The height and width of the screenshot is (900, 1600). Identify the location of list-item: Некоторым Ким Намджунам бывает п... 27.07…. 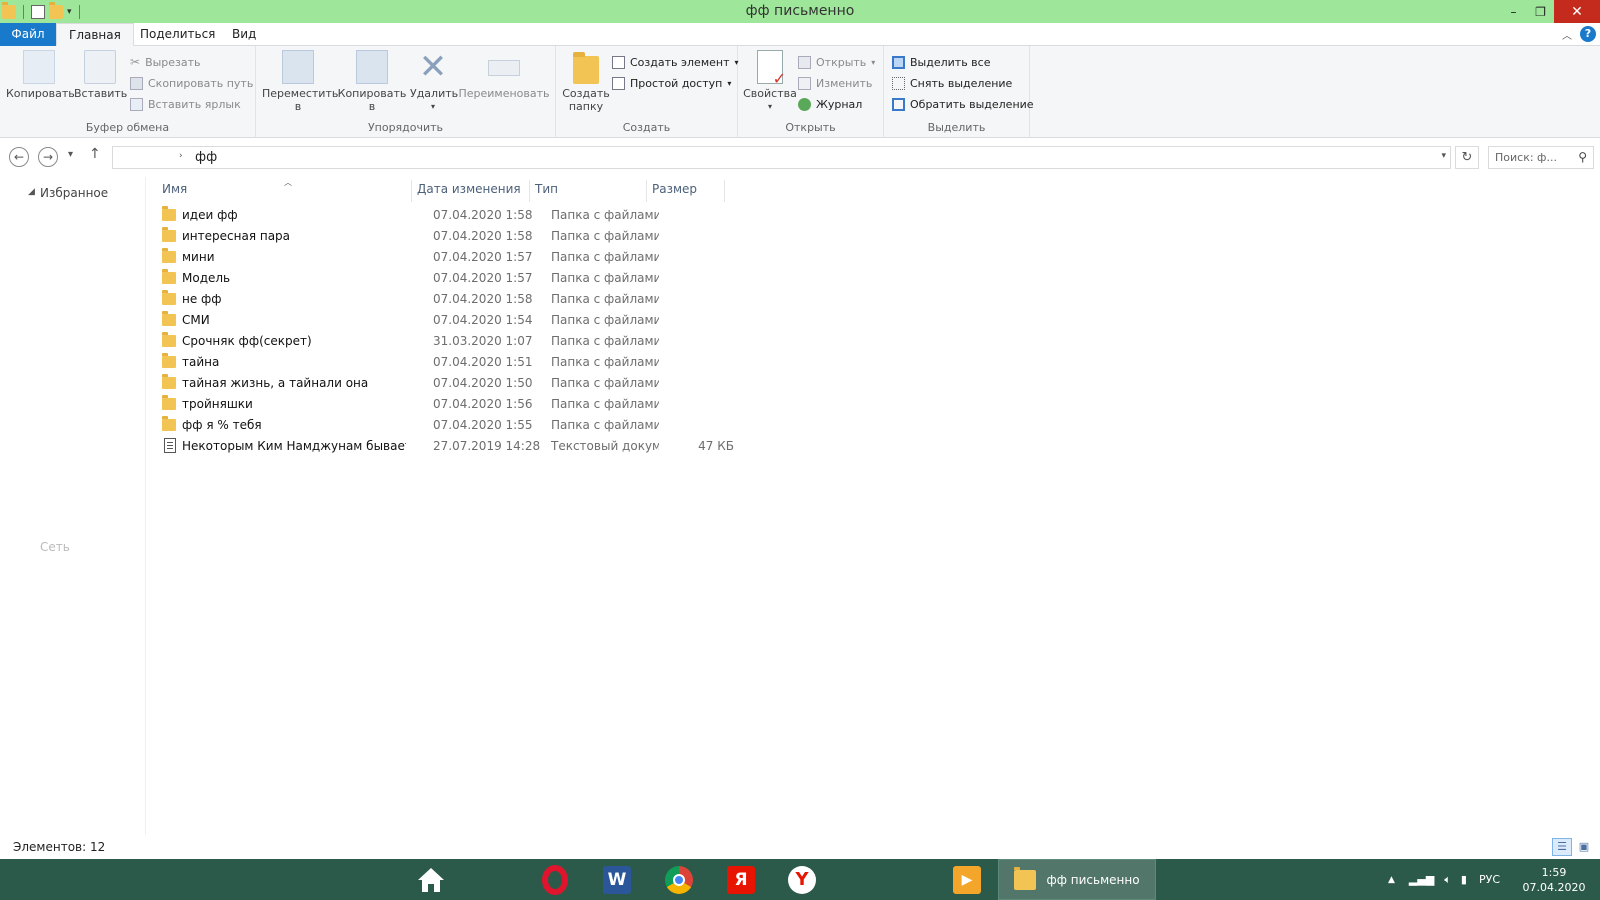
(522, 447).